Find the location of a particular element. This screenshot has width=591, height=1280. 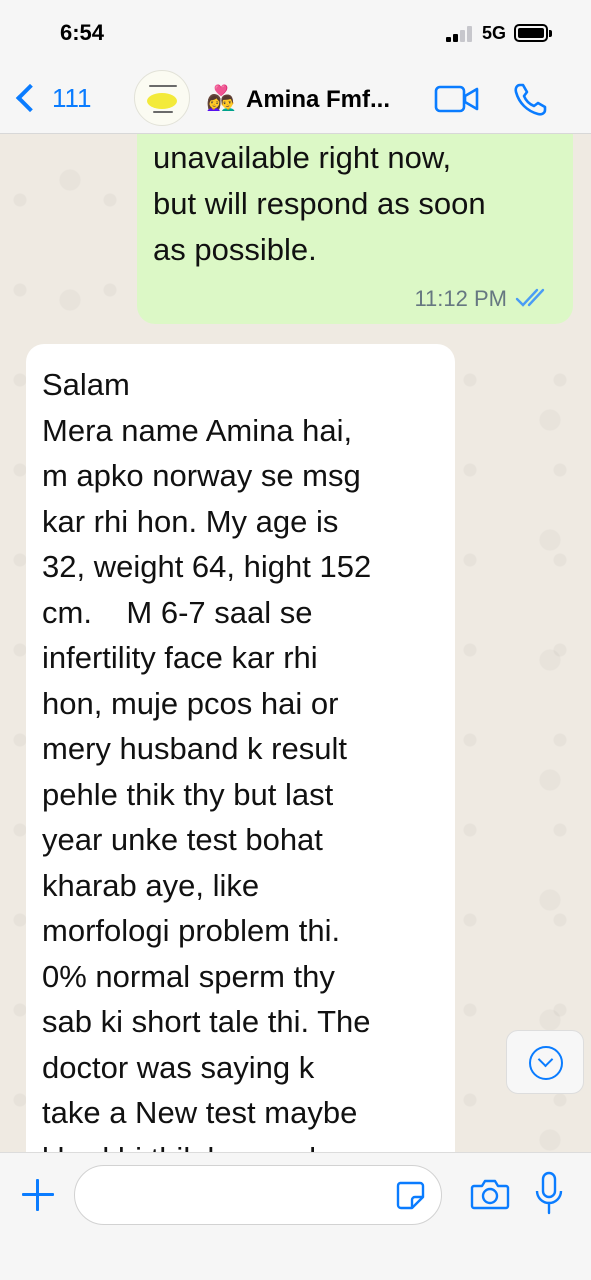

unread-chat-count: 111 is located at coordinates (72, 97).